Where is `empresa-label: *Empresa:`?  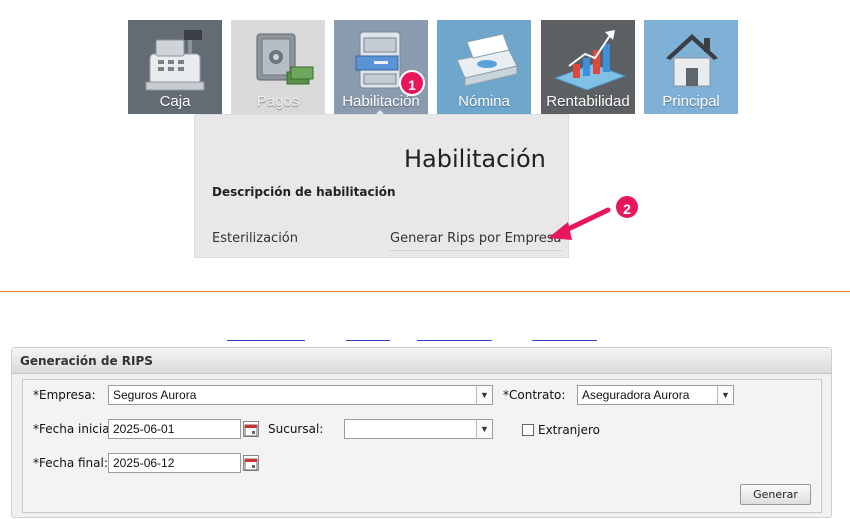 empresa-label: *Empresa: is located at coordinates (64, 395).